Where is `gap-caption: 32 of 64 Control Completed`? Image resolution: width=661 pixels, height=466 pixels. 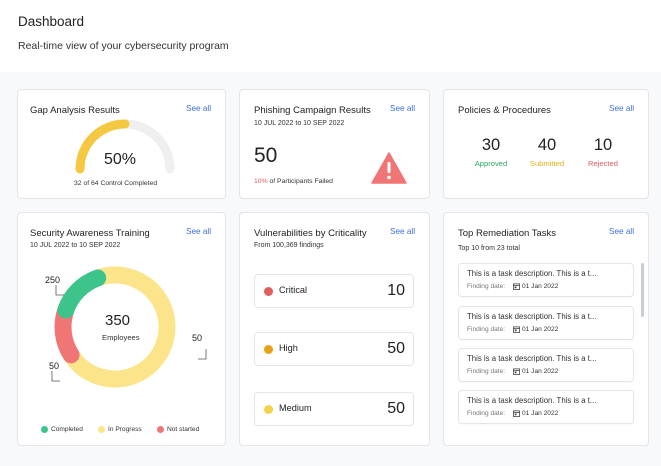 gap-caption: 32 of 64 Control Completed is located at coordinates (116, 183).